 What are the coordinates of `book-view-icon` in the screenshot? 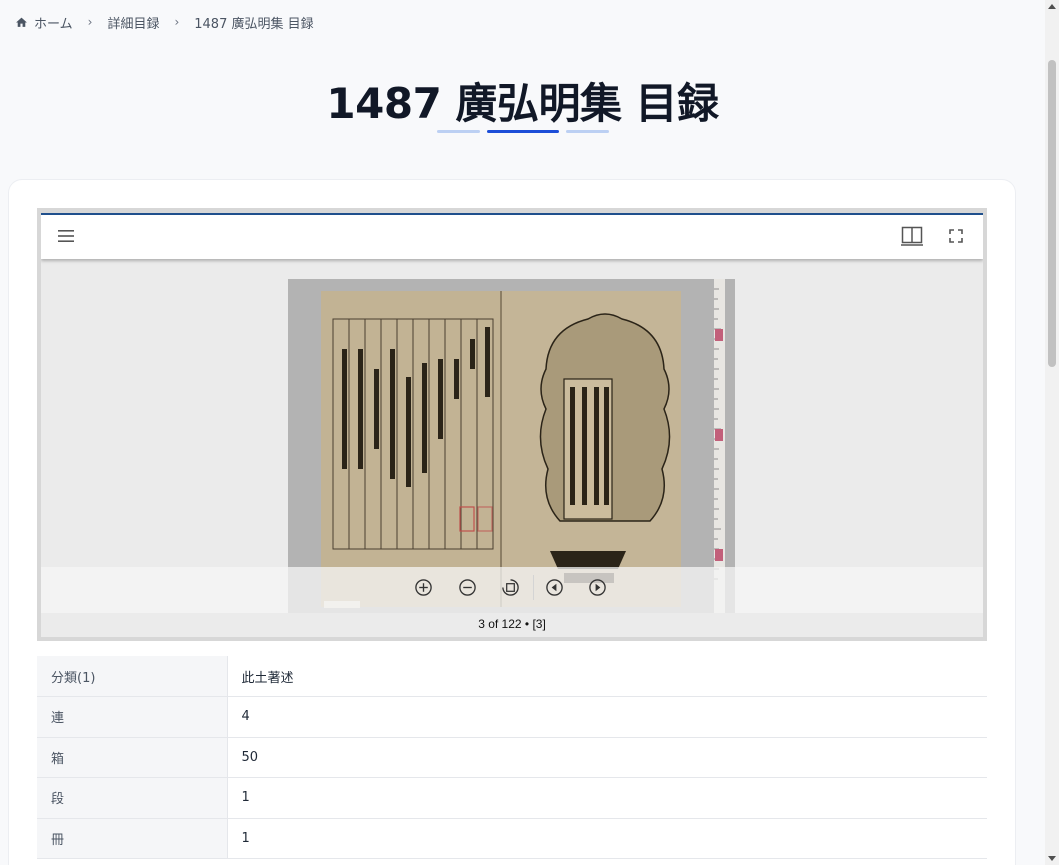 It's located at (912, 236).